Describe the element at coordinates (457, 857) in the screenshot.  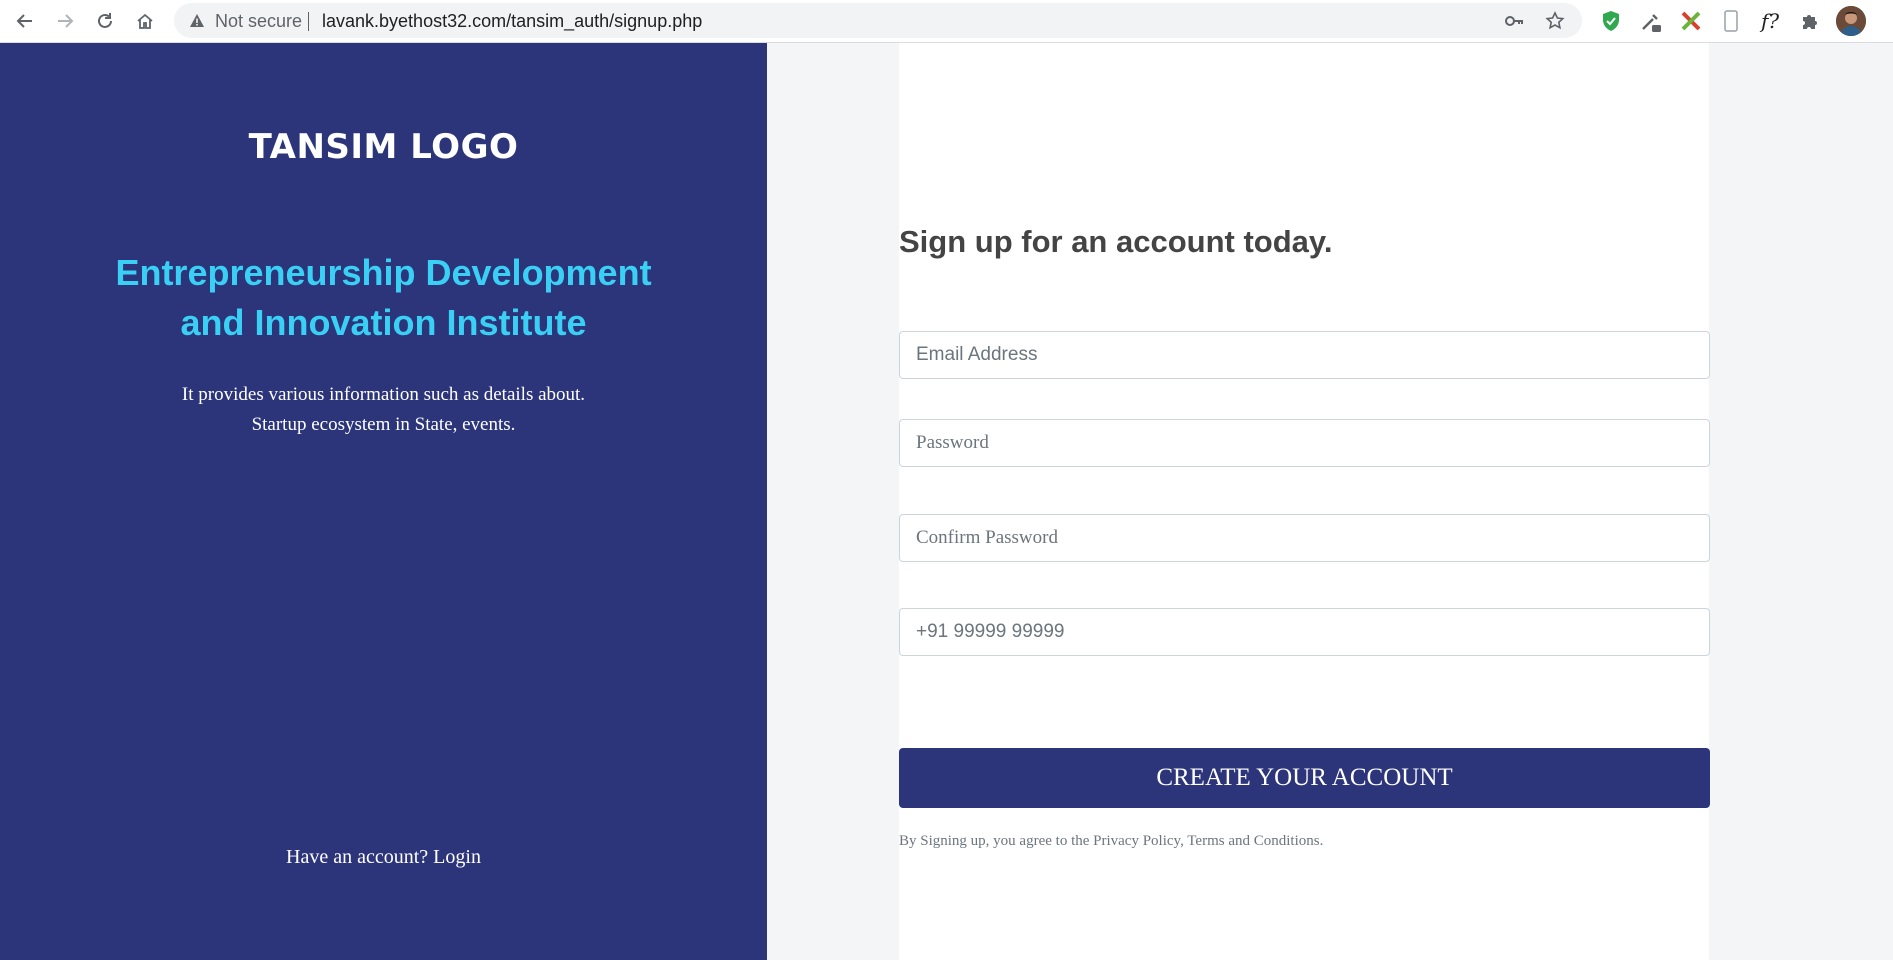
I see `login-link: Login` at that location.